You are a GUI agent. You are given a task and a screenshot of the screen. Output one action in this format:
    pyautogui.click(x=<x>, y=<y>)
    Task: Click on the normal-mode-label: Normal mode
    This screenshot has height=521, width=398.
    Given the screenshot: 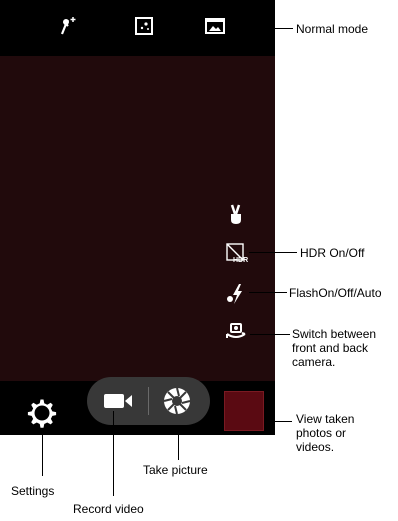 What is the action you would take?
    pyautogui.click(x=332, y=29)
    